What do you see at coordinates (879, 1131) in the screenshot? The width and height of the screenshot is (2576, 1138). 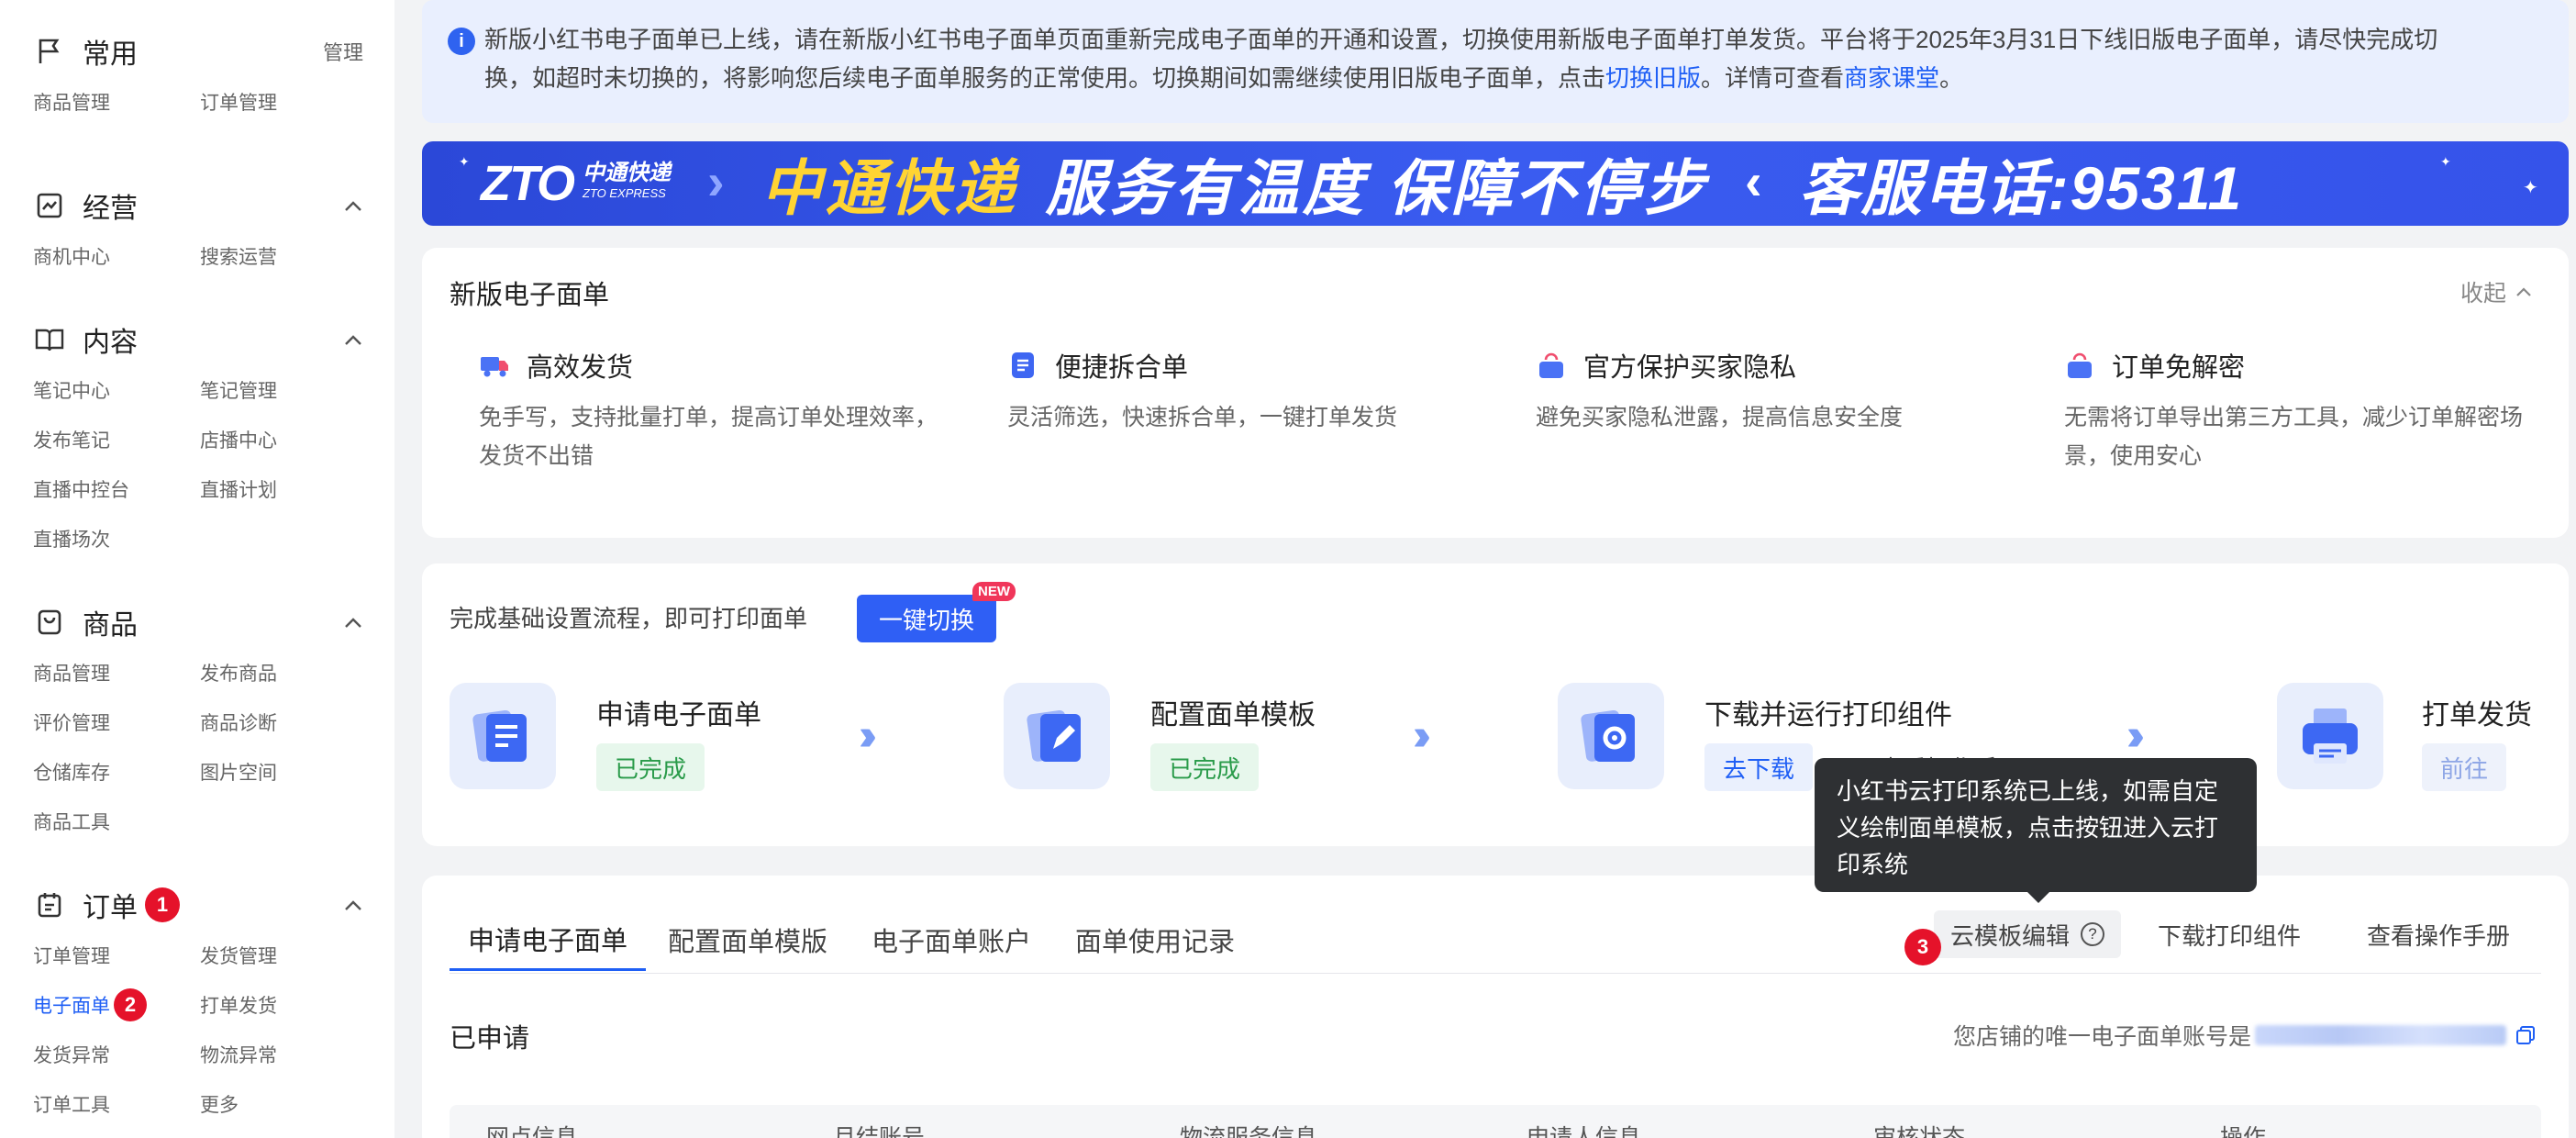 I see `column-header: 月结账号` at bounding box center [879, 1131].